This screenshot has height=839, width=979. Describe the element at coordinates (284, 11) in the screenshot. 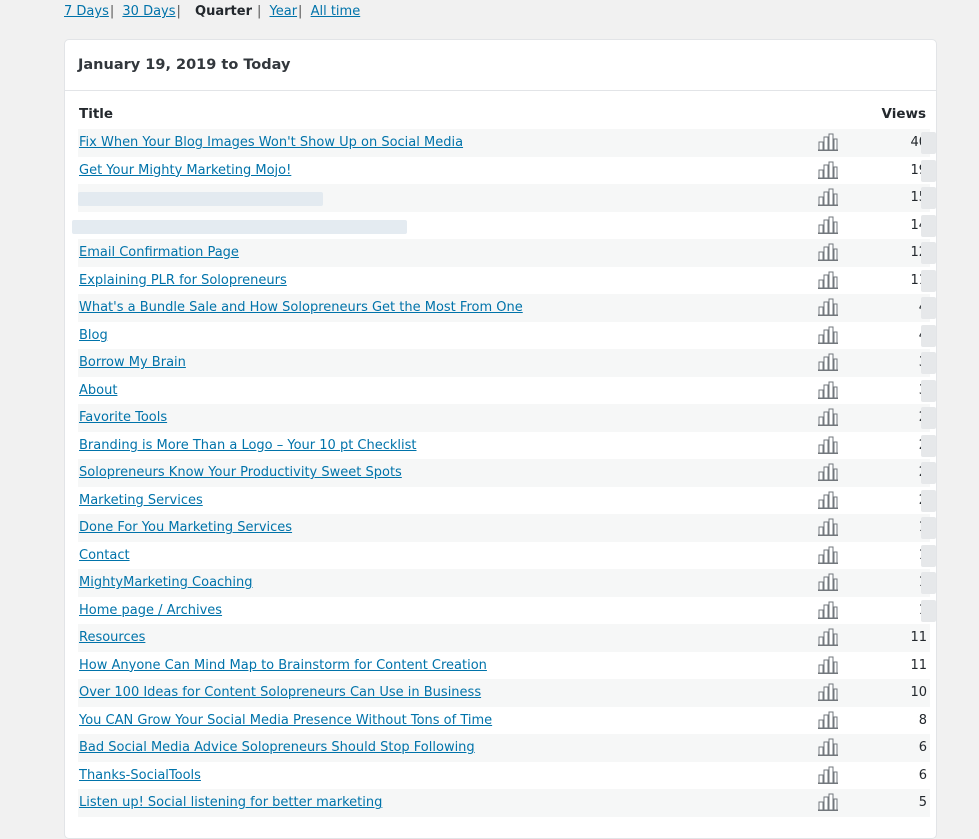

I see `period-year: Year` at that location.